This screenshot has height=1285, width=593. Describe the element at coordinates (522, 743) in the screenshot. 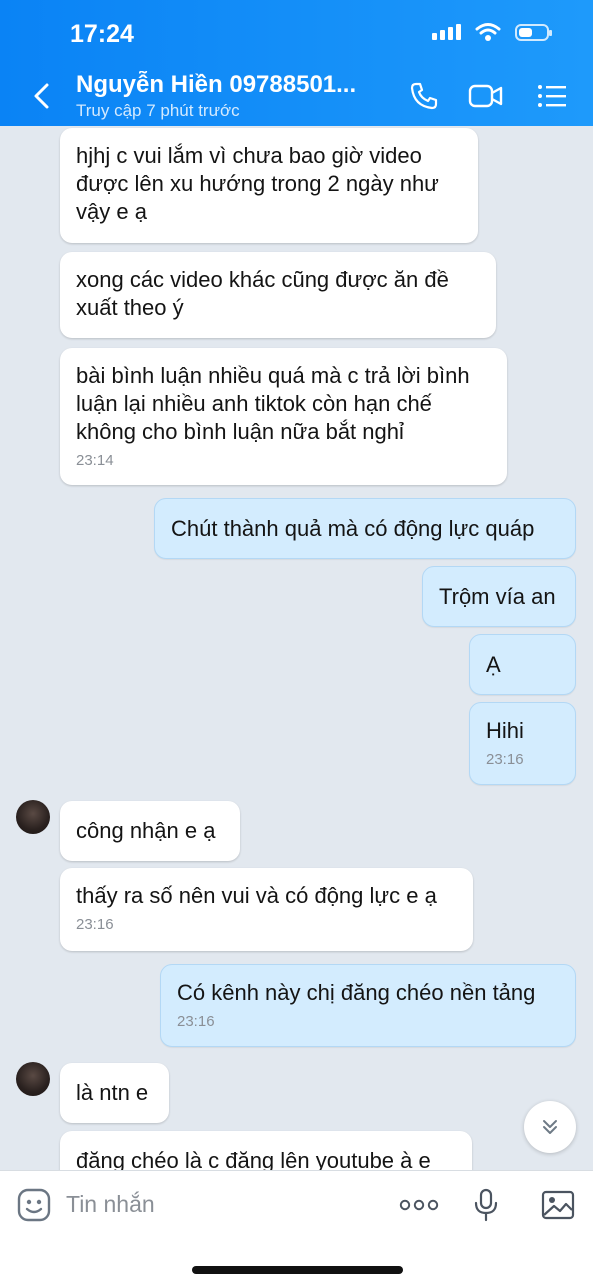

I see `message-outgoing: Hihi 23:16` at that location.